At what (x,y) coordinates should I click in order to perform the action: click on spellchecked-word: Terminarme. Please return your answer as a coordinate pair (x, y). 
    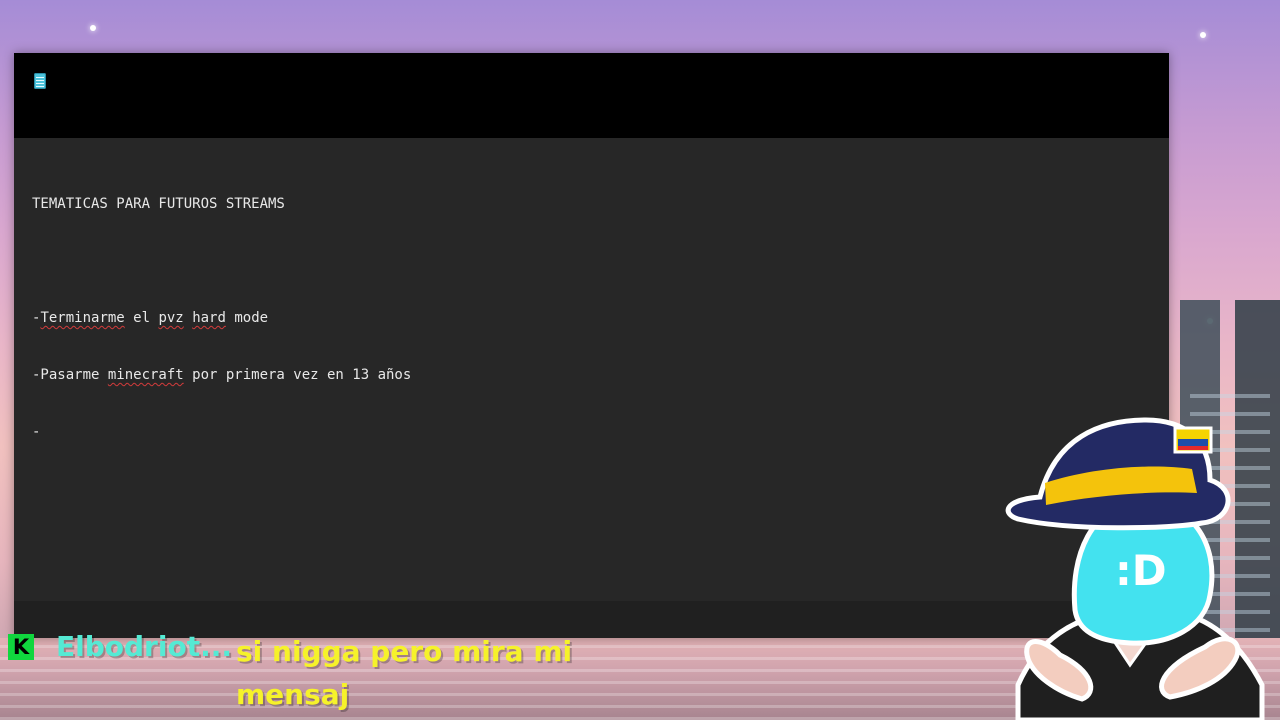
    Looking at the image, I should click on (82, 318).